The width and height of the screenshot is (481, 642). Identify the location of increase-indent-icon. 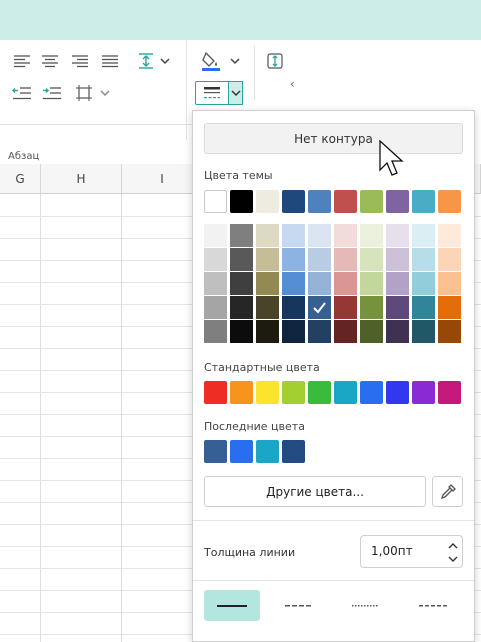
(52, 93).